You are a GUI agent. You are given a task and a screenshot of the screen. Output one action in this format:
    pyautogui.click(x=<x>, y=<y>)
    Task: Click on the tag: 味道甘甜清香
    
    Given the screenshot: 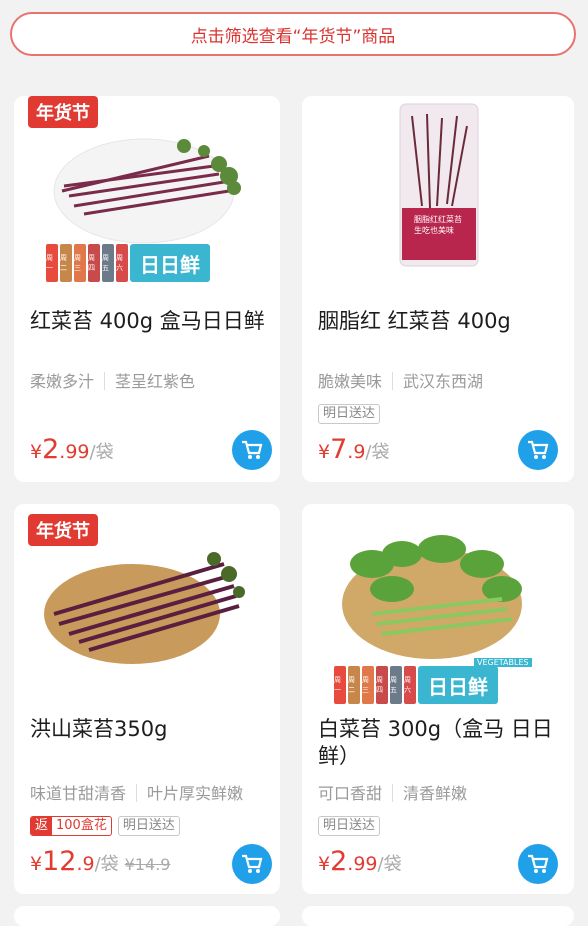 What is the action you would take?
    pyautogui.click(x=78, y=793)
    